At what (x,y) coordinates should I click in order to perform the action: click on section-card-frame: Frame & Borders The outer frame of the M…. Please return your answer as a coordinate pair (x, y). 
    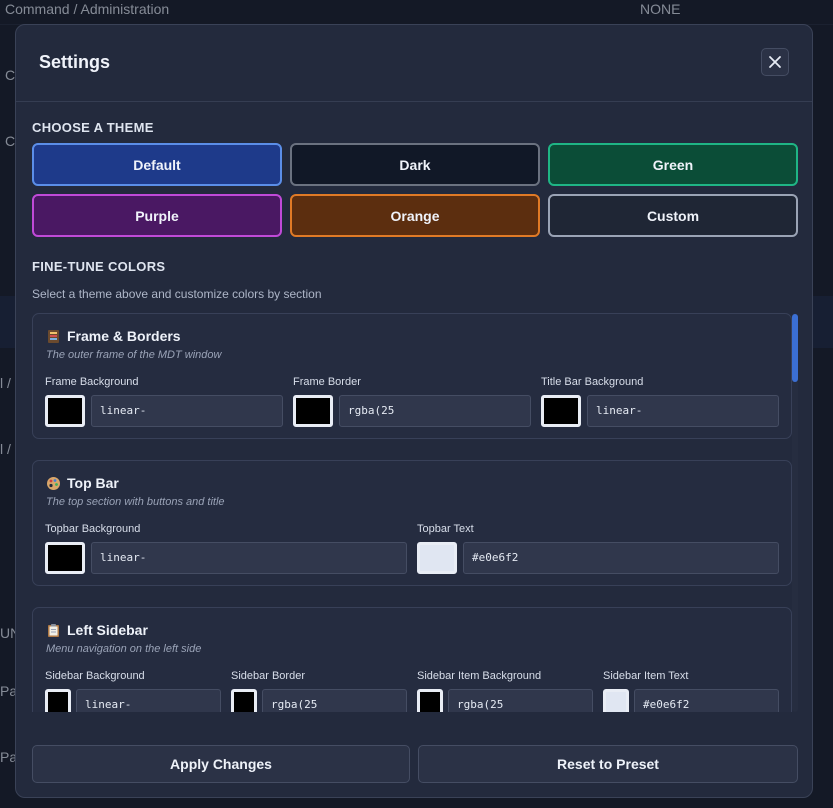
    Looking at the image, I should click on (412, 376).